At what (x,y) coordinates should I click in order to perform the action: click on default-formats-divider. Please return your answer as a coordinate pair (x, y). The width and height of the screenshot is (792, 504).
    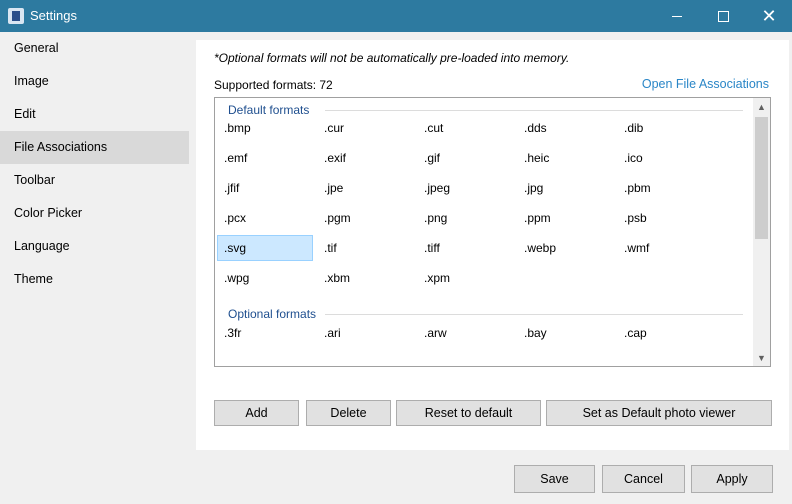
    Looking at the image, I should click on (534, 110).